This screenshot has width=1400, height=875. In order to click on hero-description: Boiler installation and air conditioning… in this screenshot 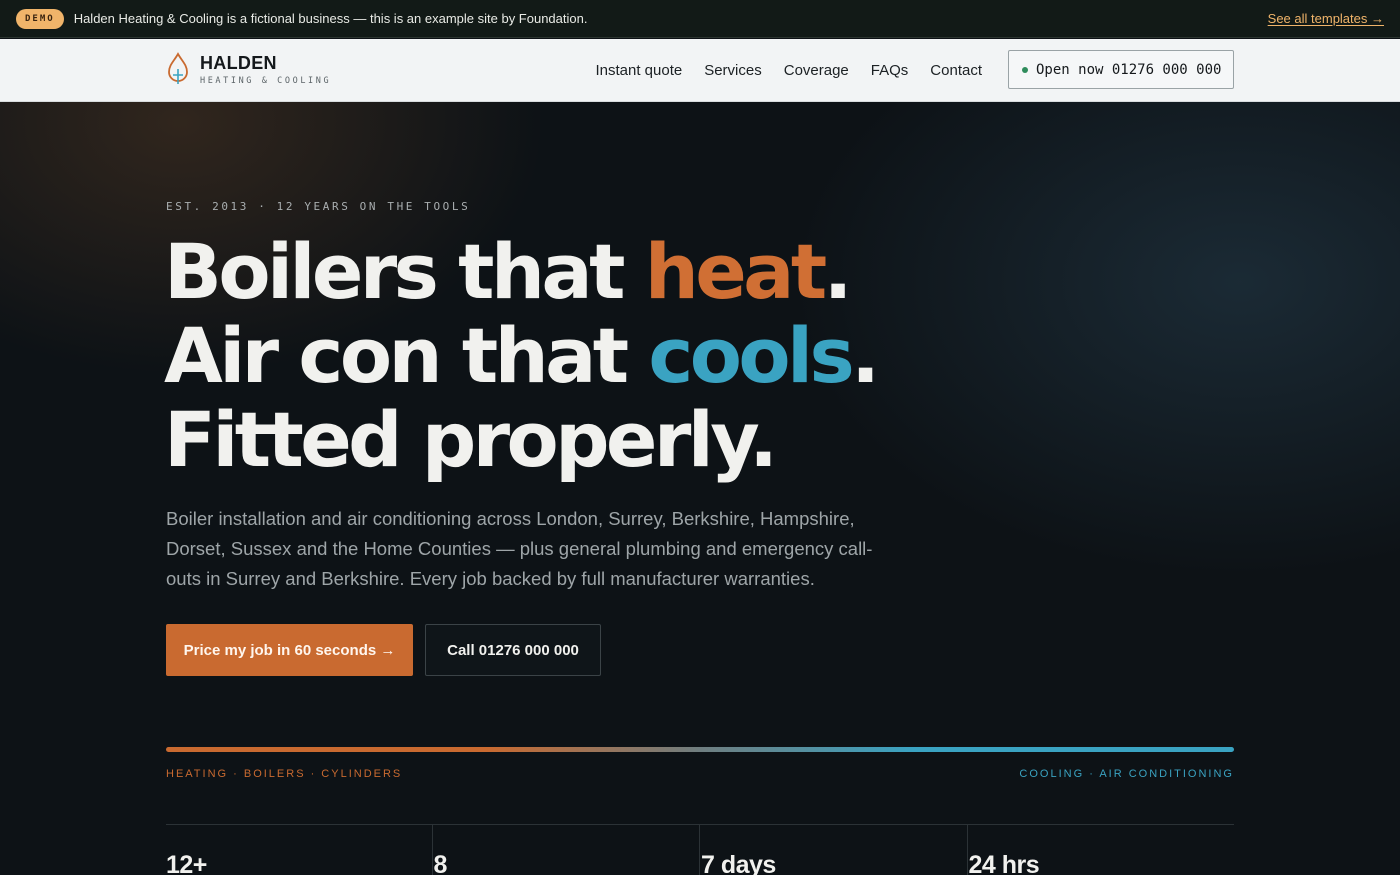, I will do `click(519, 548)`.